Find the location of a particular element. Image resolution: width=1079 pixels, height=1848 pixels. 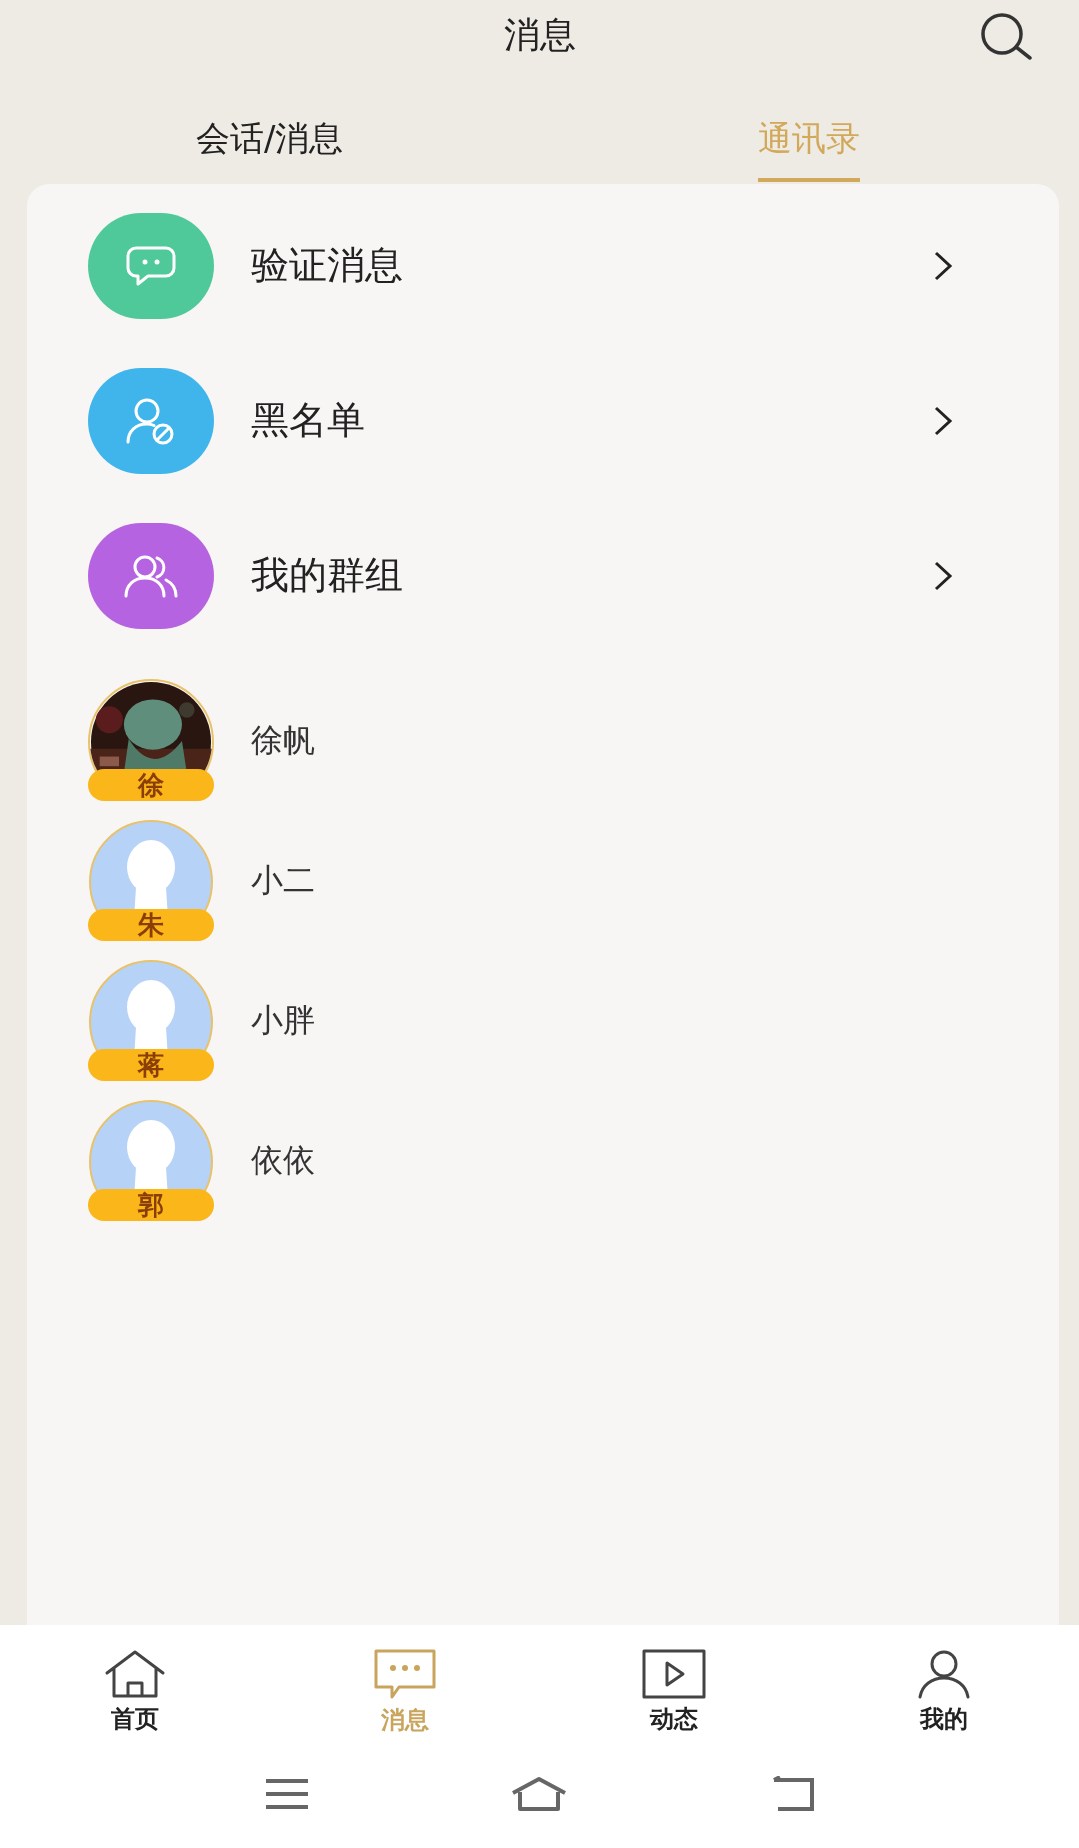

surname-badge: 蒋 is located at coordinates (151, 1065).